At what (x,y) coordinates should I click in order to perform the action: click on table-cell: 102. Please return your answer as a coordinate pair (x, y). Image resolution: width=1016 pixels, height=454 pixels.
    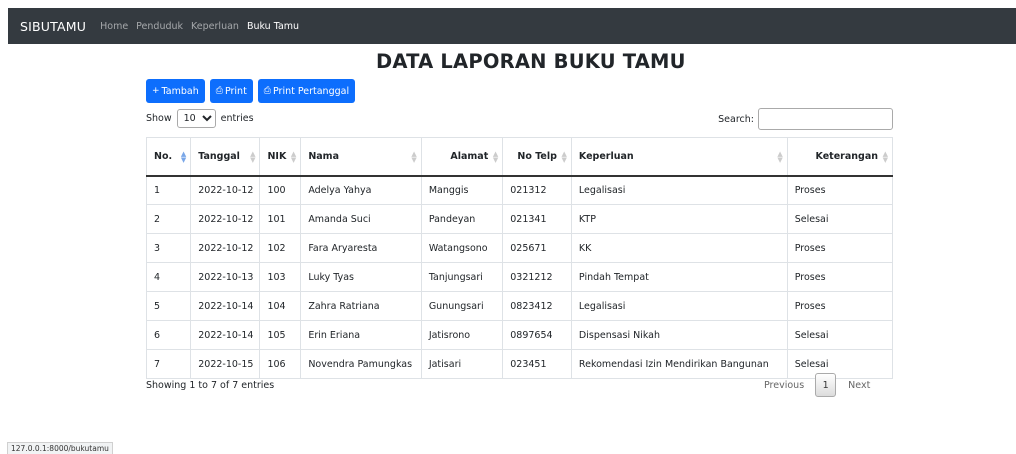
    Looking at the image, I should click on (280, 248).